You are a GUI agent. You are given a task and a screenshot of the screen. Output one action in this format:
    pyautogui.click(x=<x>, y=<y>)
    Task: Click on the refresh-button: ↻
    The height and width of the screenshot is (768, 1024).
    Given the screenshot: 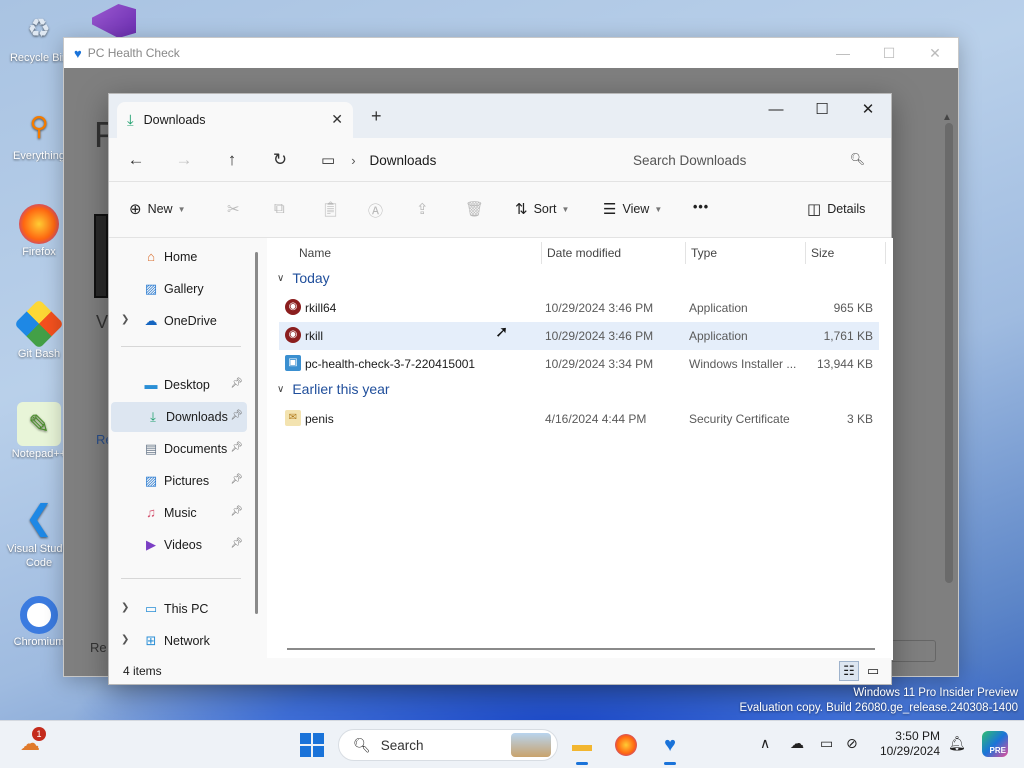 What is the action you would take?
    pyautogui.click(x=280, y=160)
    